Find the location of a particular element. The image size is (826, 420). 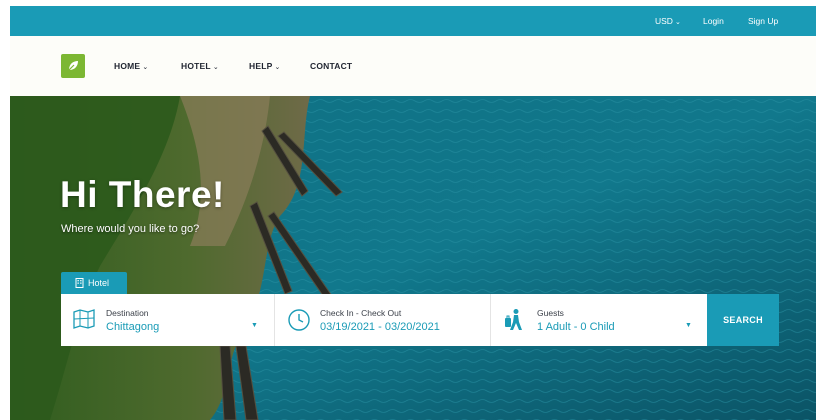

nav-item-hotel: HOTEL ⌄ is located at coordinates (200, 66).